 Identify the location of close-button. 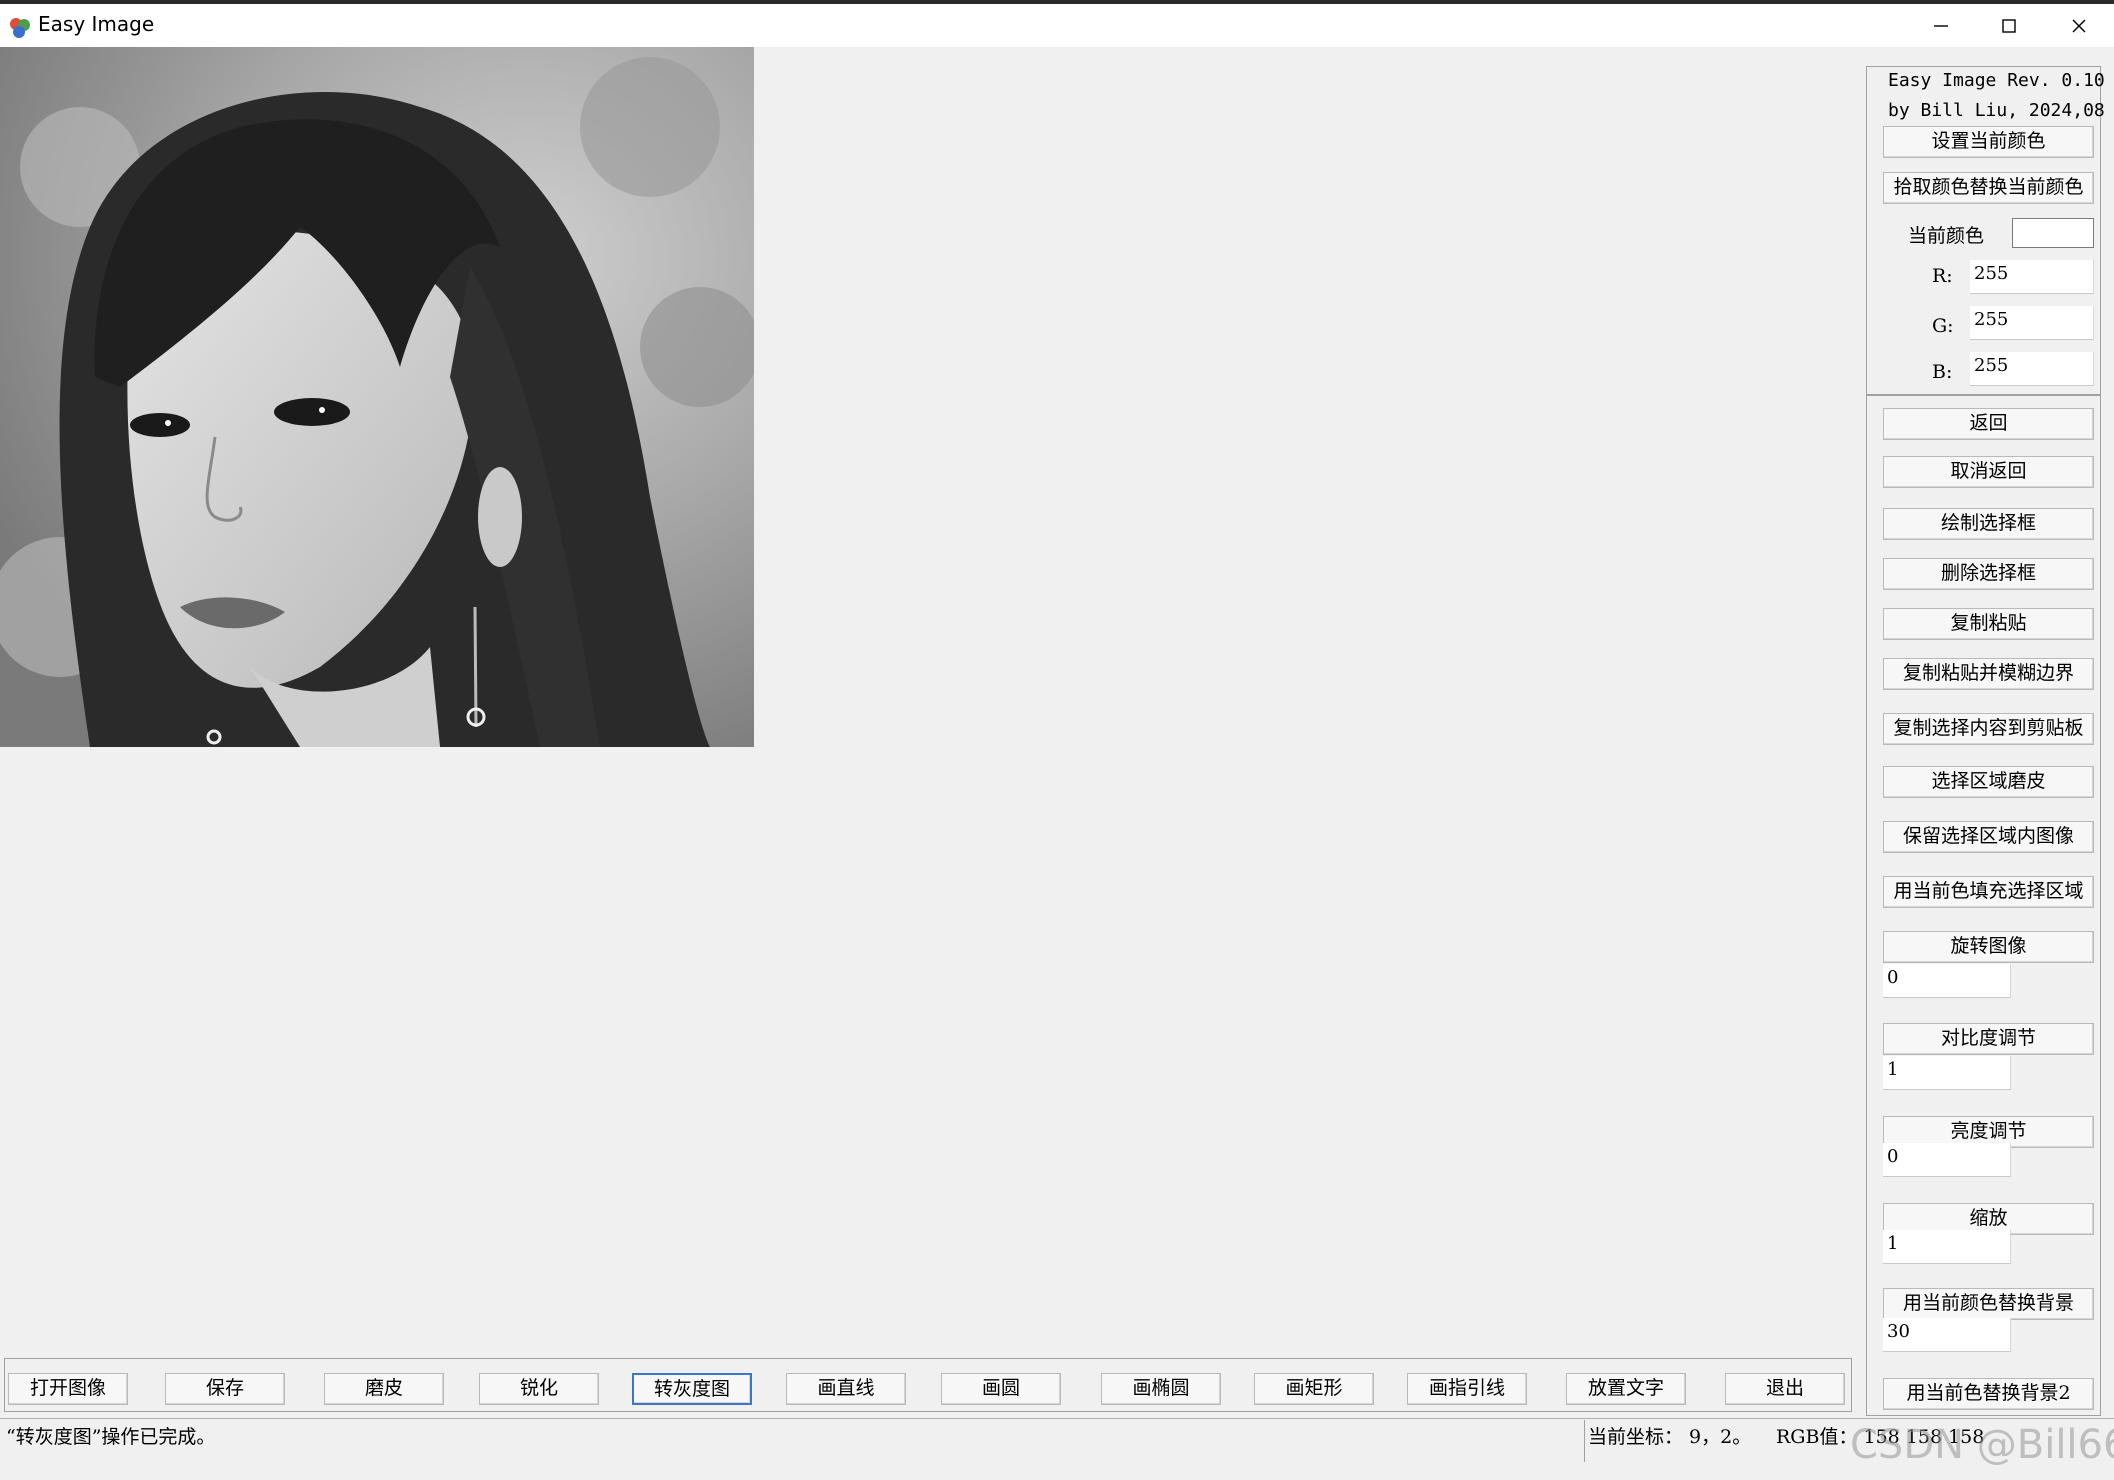
(2079, 25).